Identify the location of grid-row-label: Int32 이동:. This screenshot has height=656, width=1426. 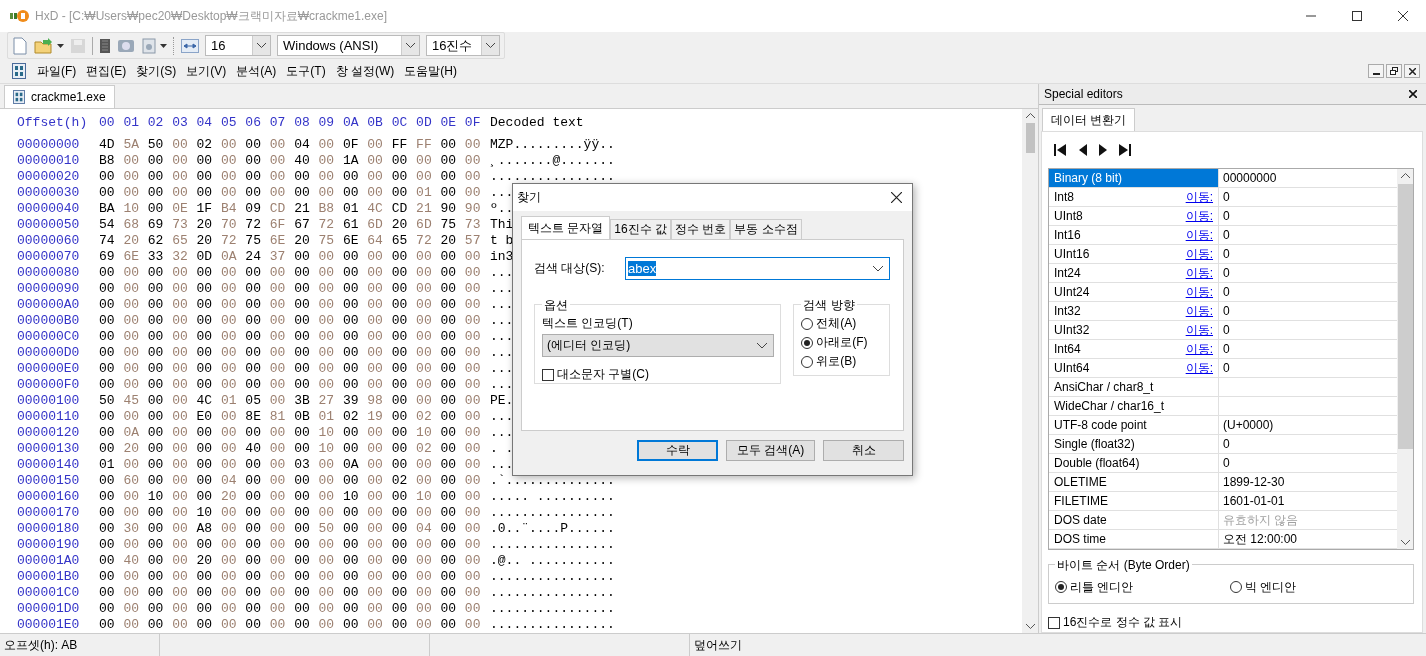
(1134, 311).